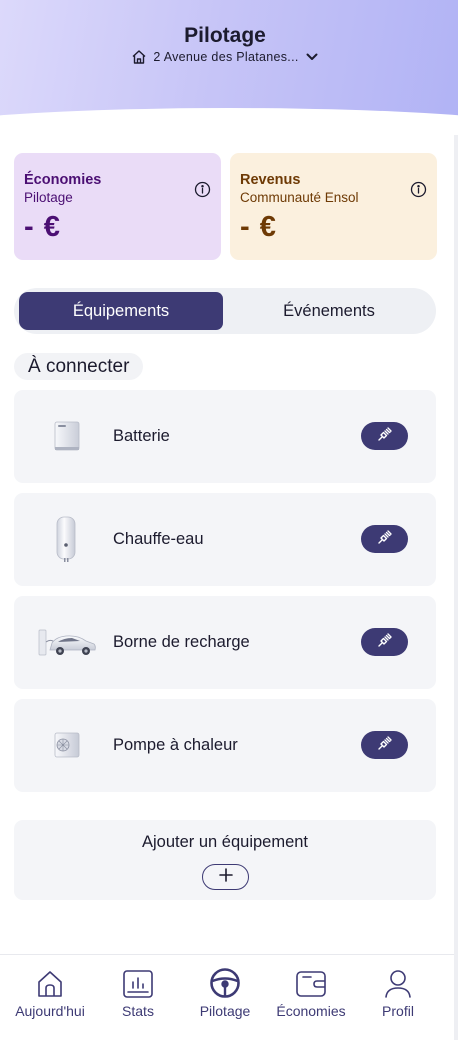 The width and height of the screenshot is (458, 1040). I want to click on nav-item-aujourdhui: Aujourd'hui, so click(50, 993).